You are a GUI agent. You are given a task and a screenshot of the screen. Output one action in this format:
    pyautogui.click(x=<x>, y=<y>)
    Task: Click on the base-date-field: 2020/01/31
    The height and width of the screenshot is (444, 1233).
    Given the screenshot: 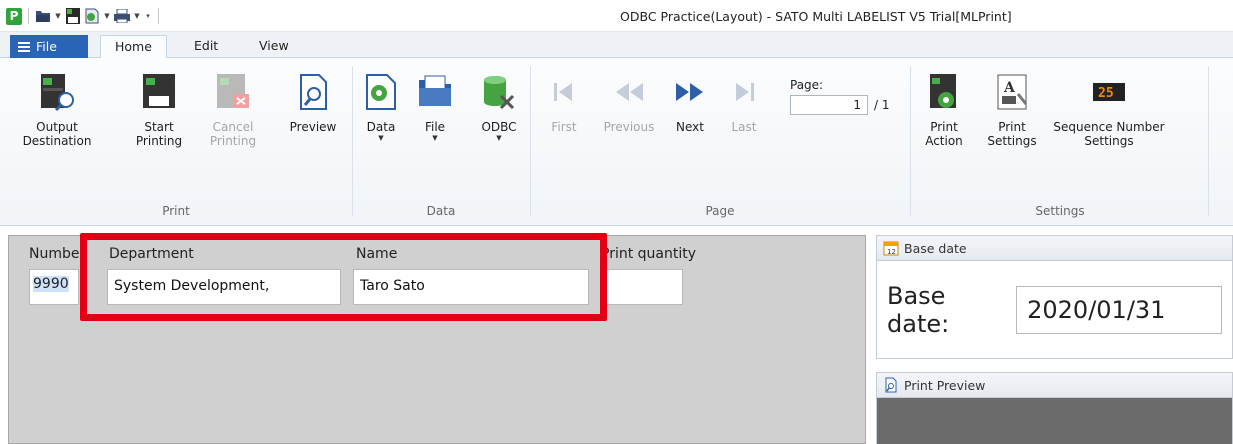 What is the action you would take?
    pyautogui.click(x=1119, y=309)
    